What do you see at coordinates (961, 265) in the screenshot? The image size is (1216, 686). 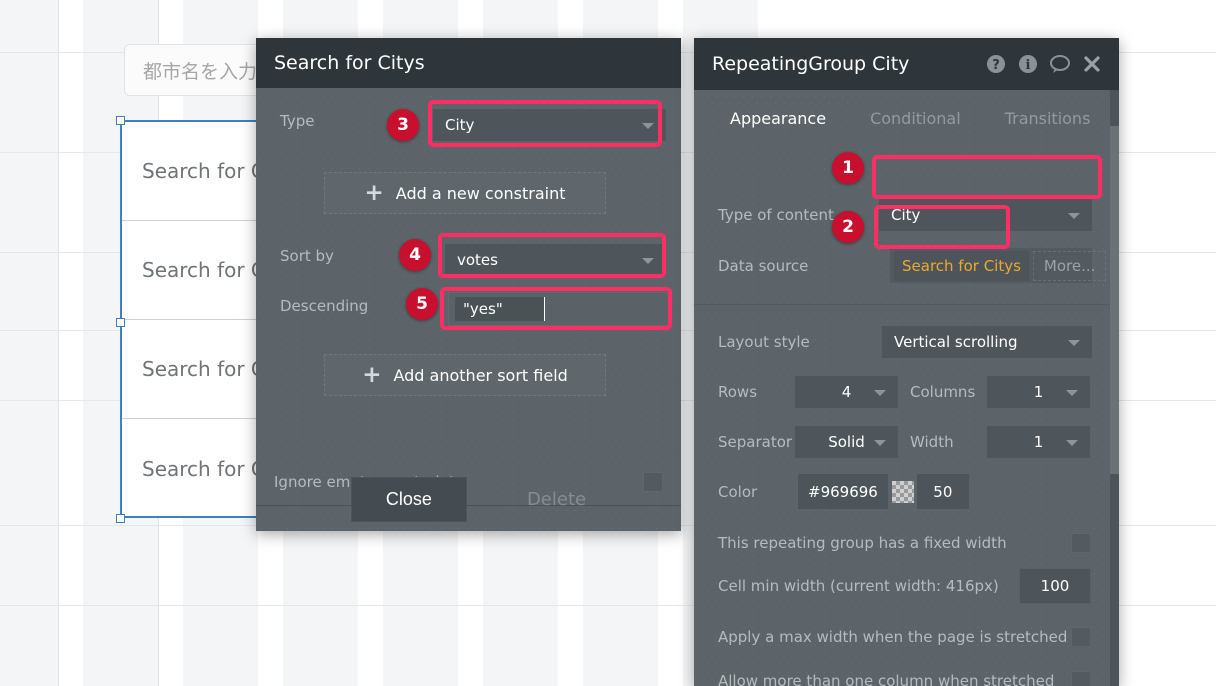 I see `data-source-value: Search for Citys` at bounding box center [961, 265].